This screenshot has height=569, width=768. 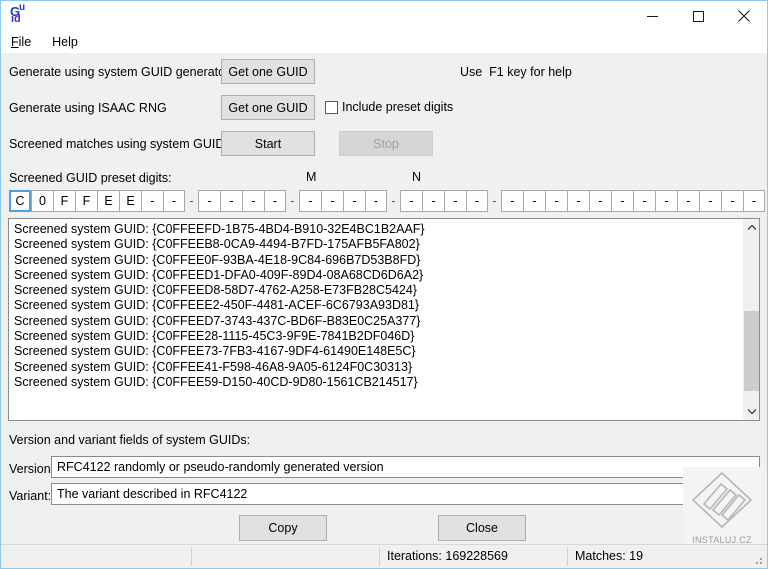 I want to click on menu-item-file: File, so click(x=21, y=42).